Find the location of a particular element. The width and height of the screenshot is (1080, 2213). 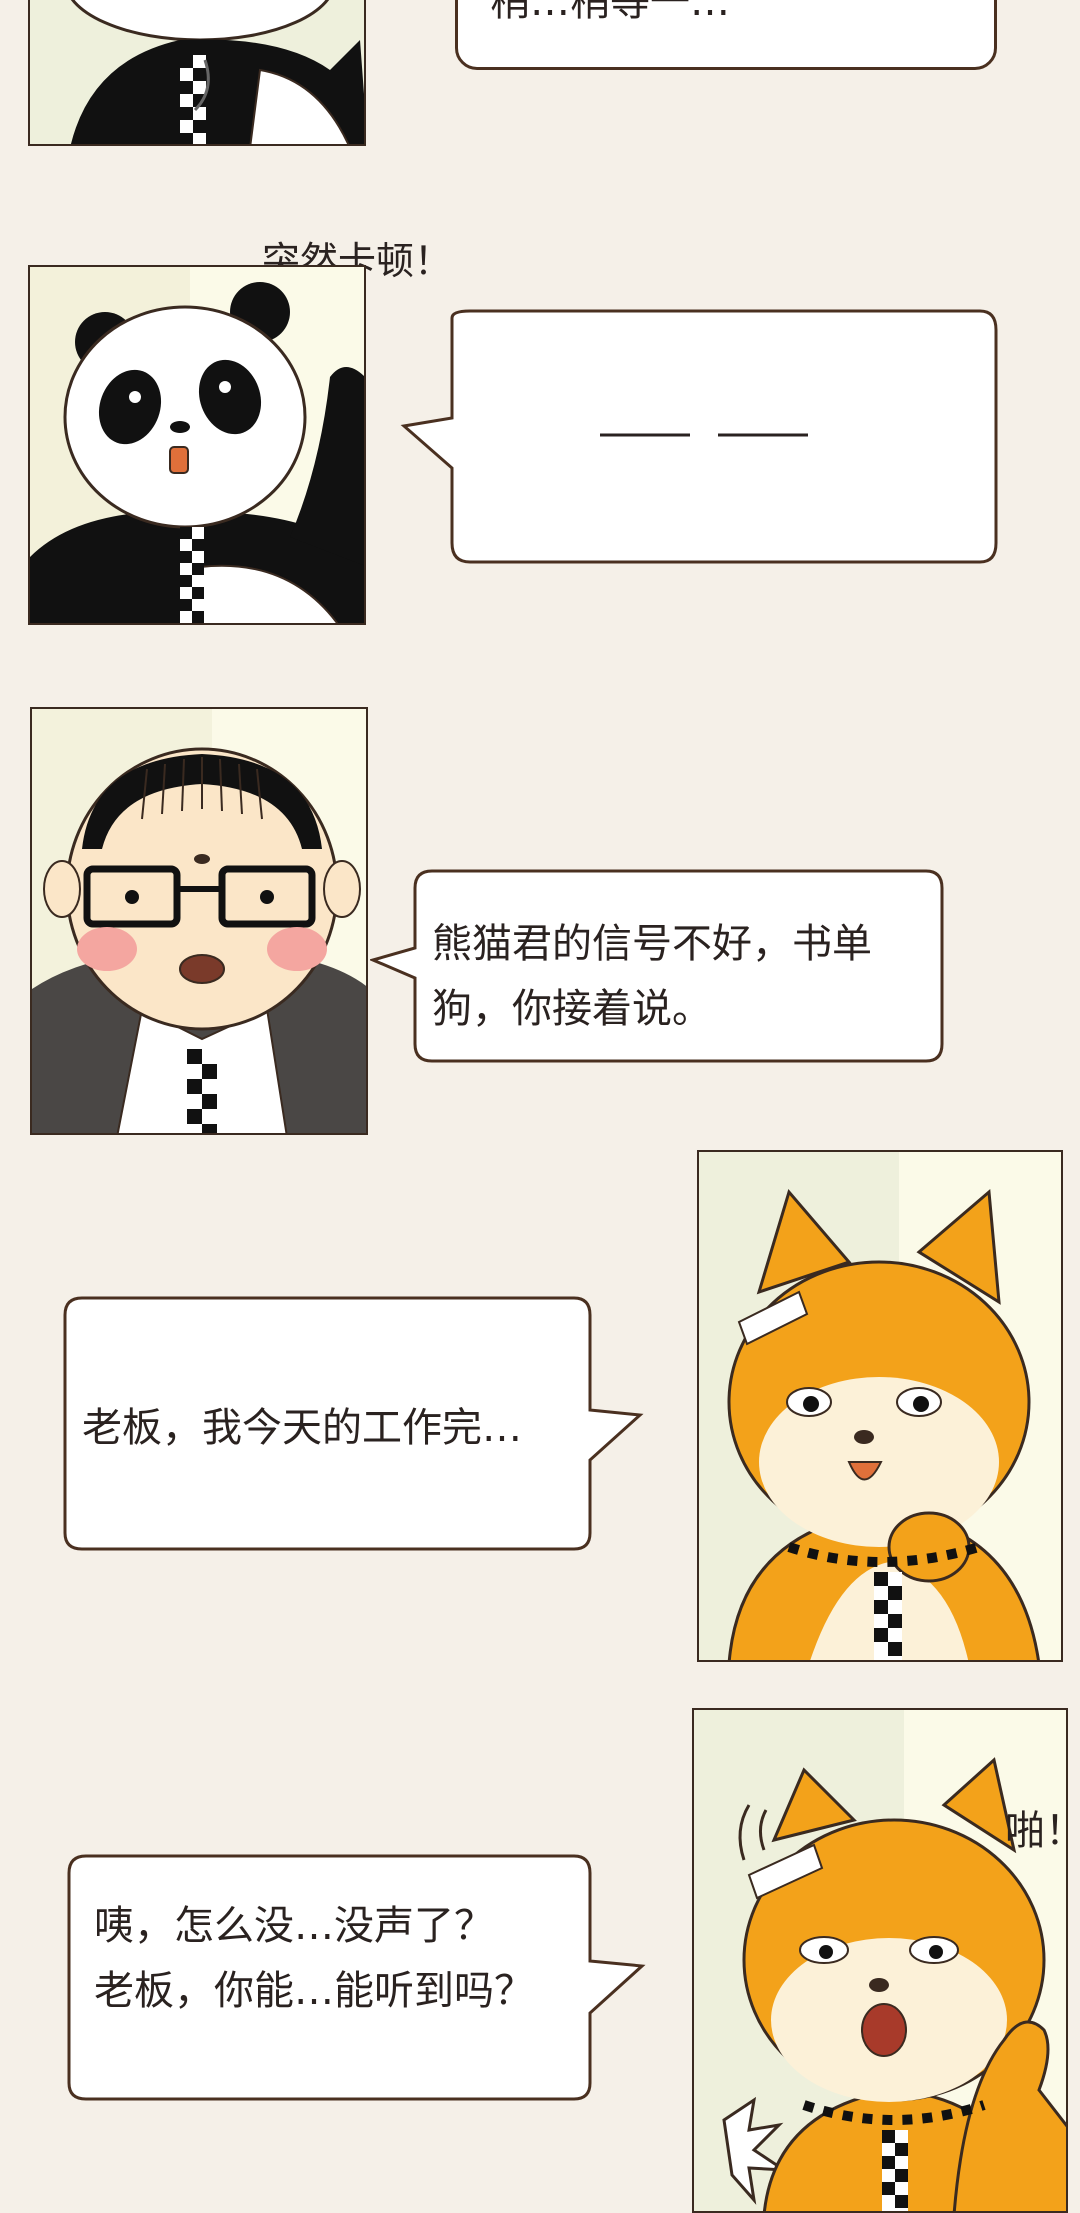

boss-character is located at coordinates (199, 921).